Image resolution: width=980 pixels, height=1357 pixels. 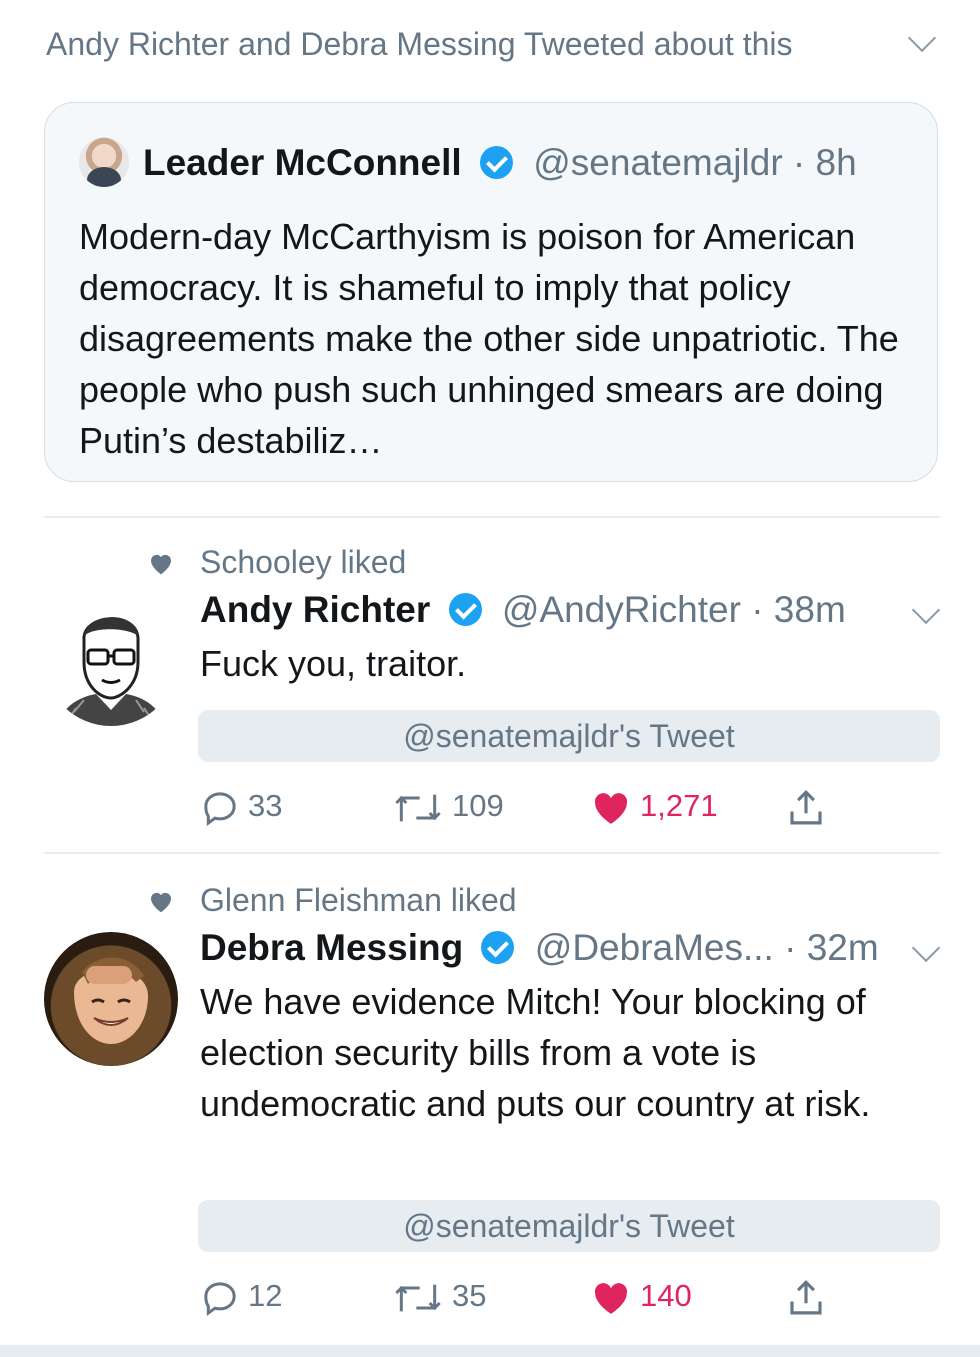 I want to click on retweet-button: 109, so click(x=448, y=806).